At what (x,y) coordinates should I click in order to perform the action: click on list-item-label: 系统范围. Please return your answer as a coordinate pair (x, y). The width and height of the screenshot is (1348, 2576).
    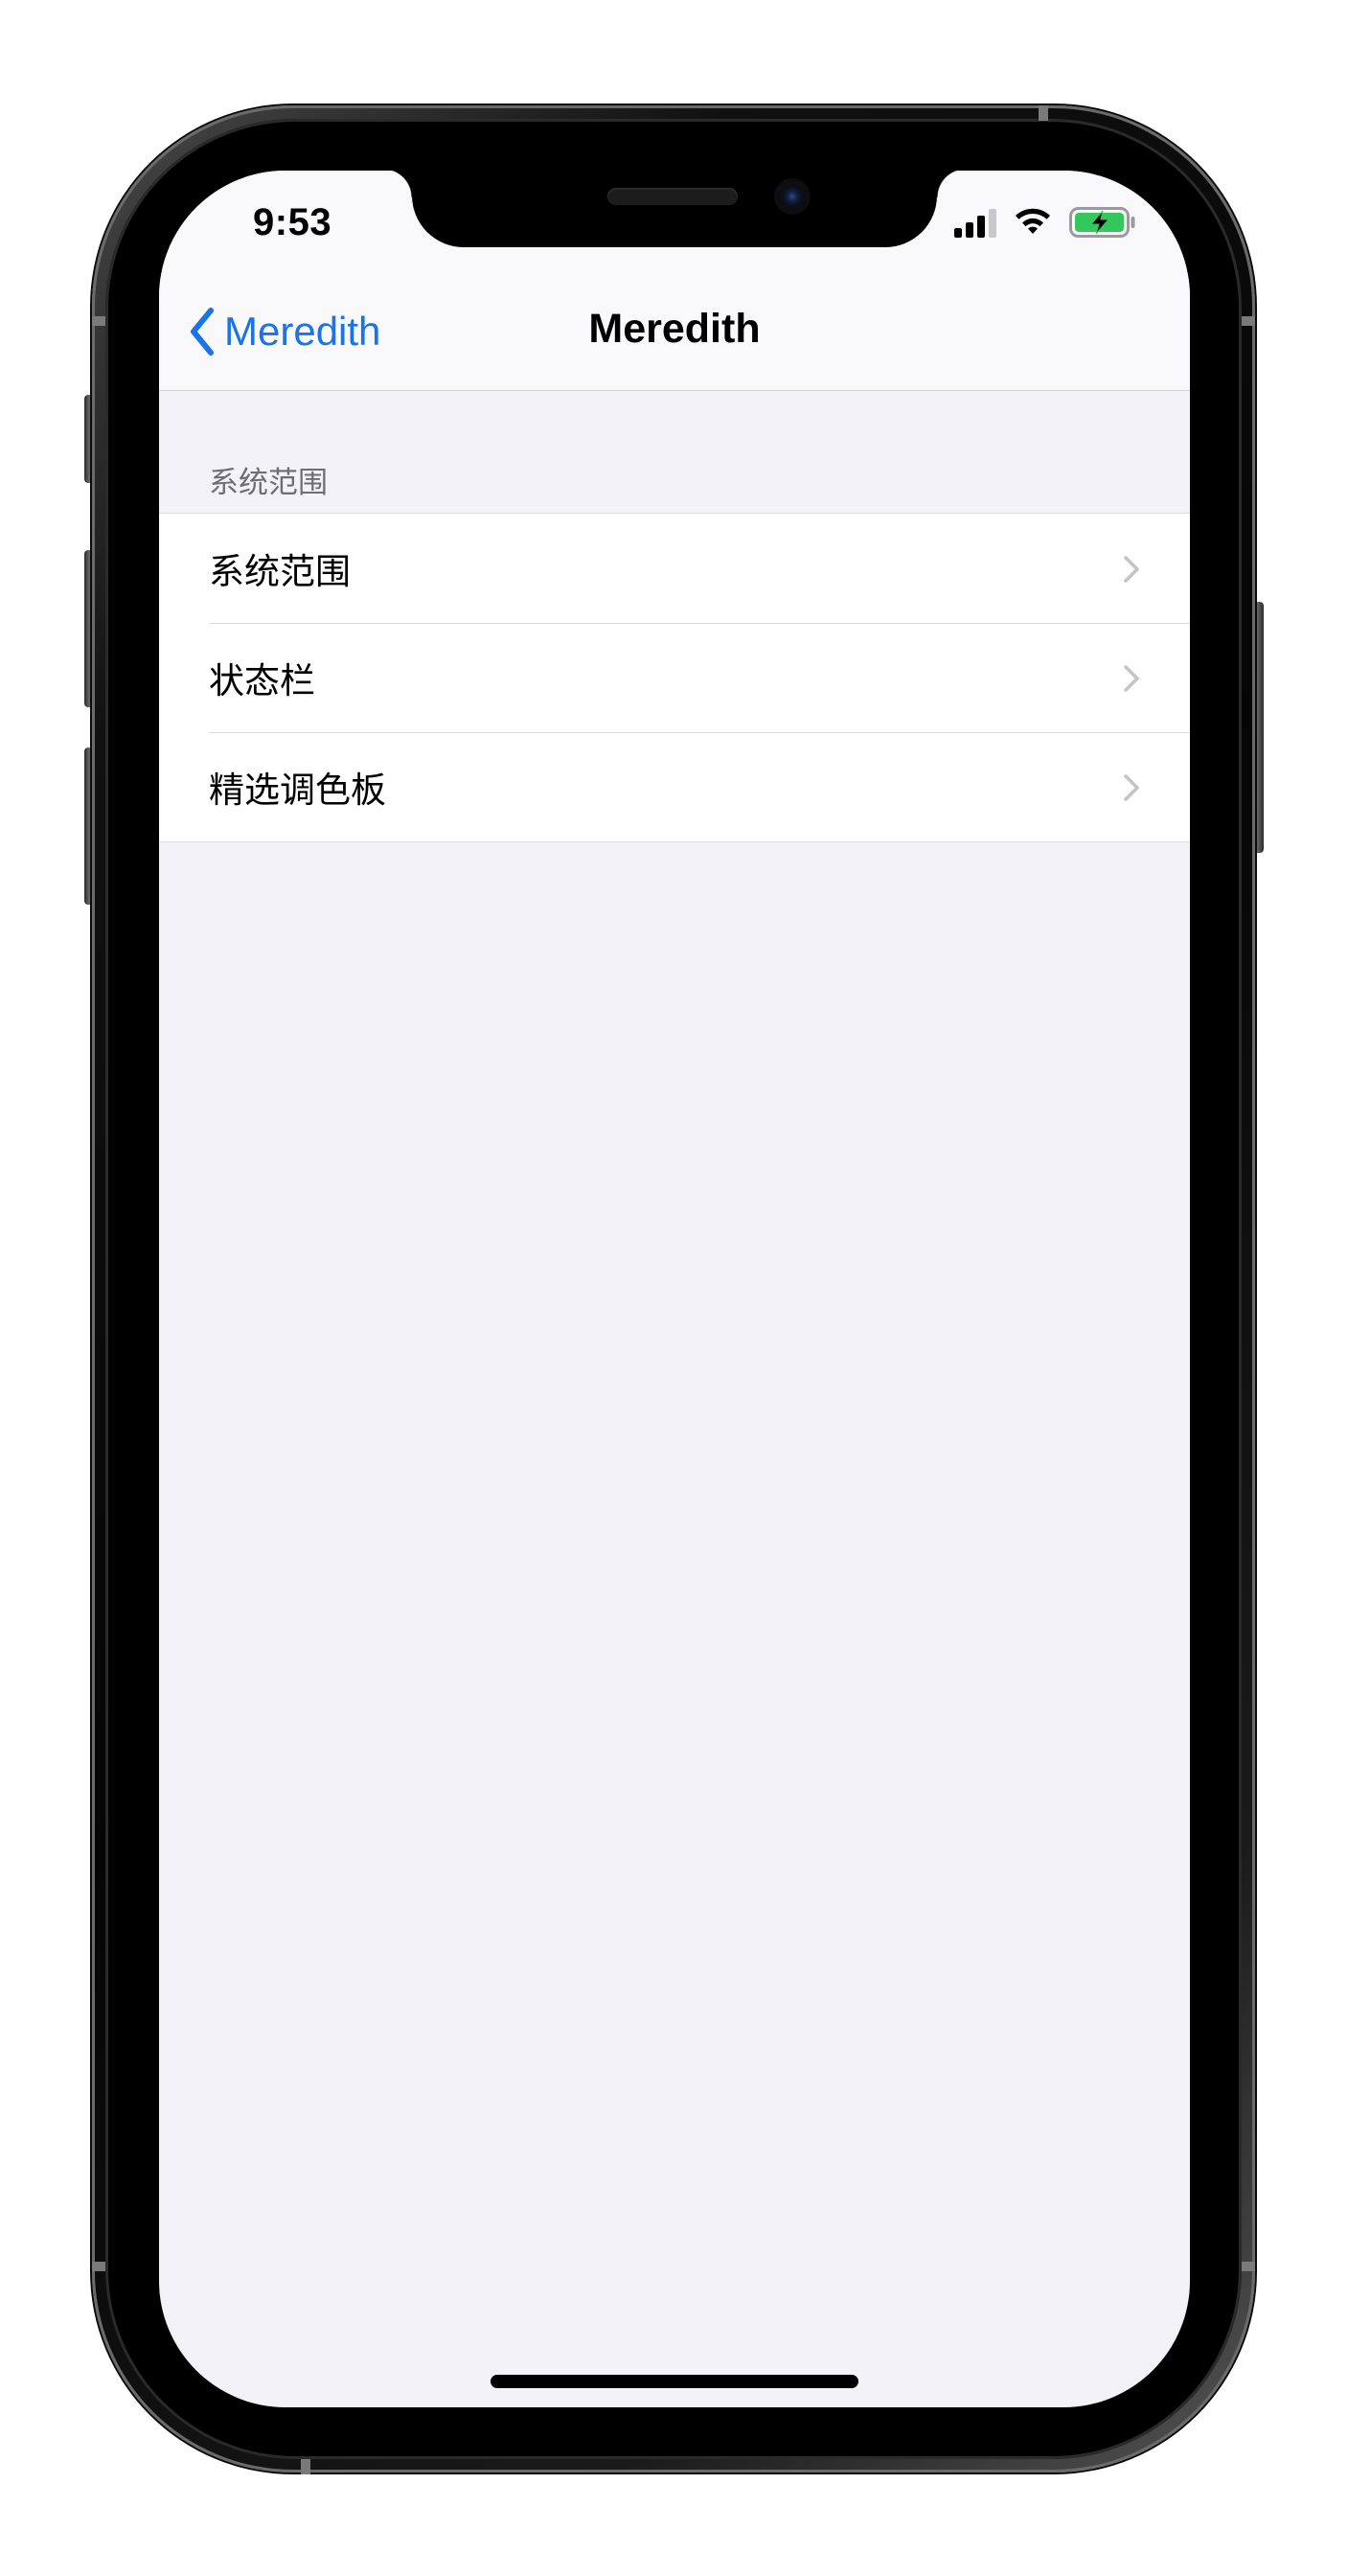
    Looking at the image, I should click on (280, 571).